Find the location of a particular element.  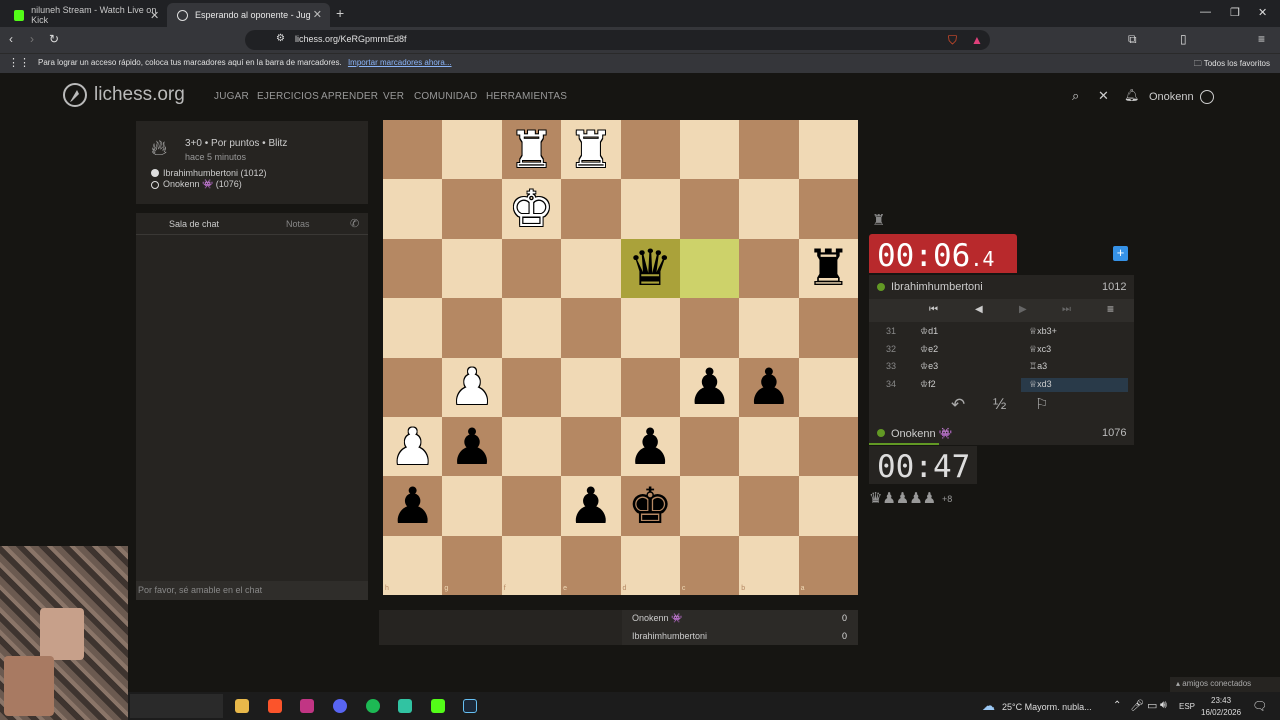

white-move: ♔e2 is located at coordinates (929, 349).